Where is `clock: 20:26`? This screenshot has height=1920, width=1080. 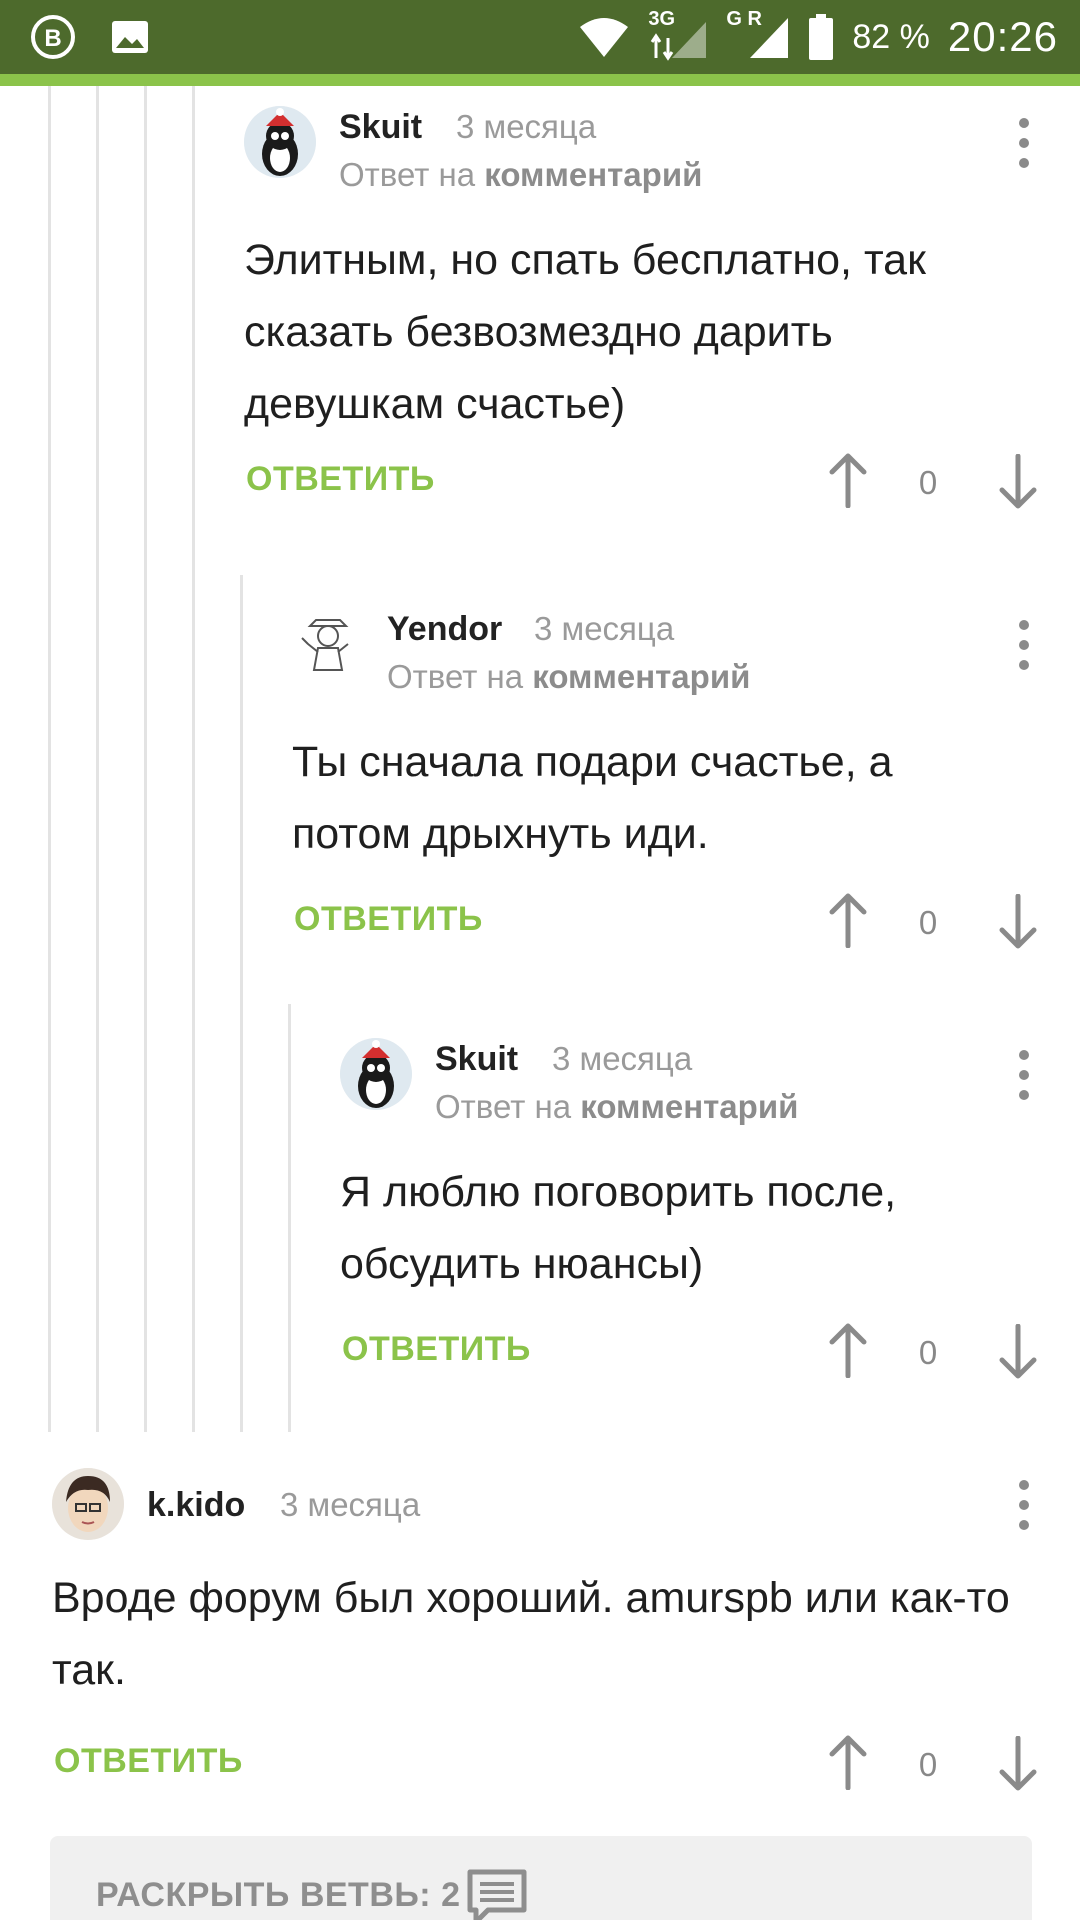 clock: 20:26 is located at coordinates (1002, 36).